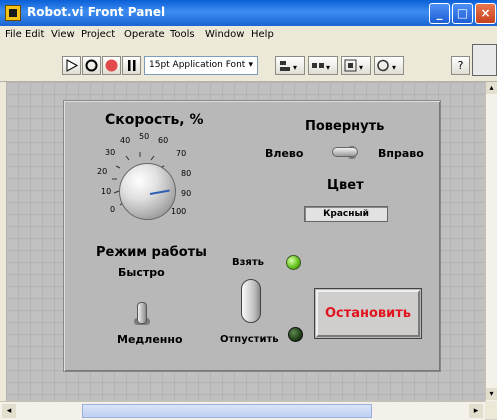  I want to click on font-select: 15pt Application Font ▾, so click(201, 65).